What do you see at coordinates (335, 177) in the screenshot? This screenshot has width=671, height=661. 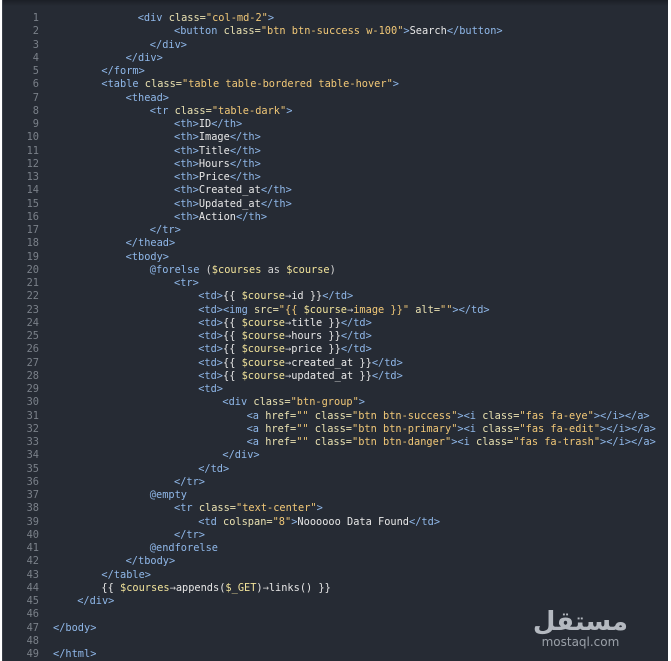 I see `code-line: 13 <th>Price</th>` at bounding box center [335, 177].